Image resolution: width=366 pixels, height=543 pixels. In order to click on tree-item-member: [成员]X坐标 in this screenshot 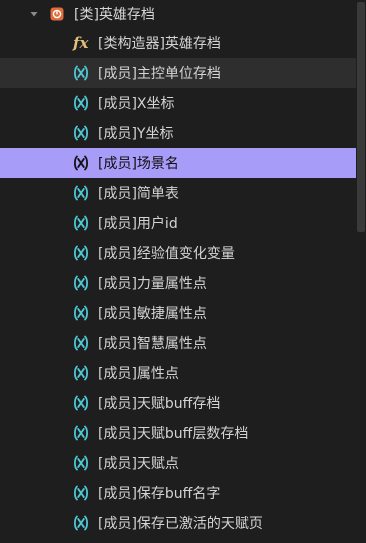, I will do `click(178, 103)`.